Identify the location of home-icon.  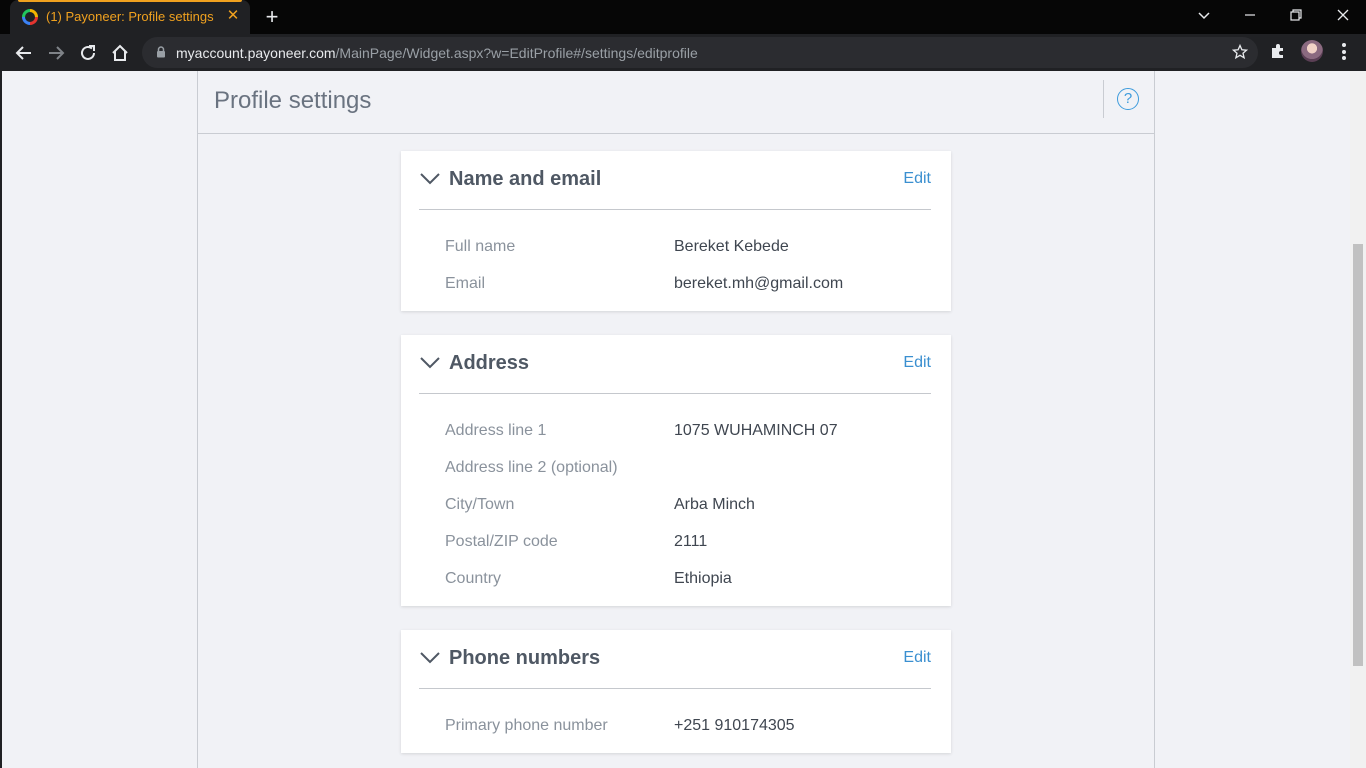
(120, 52).